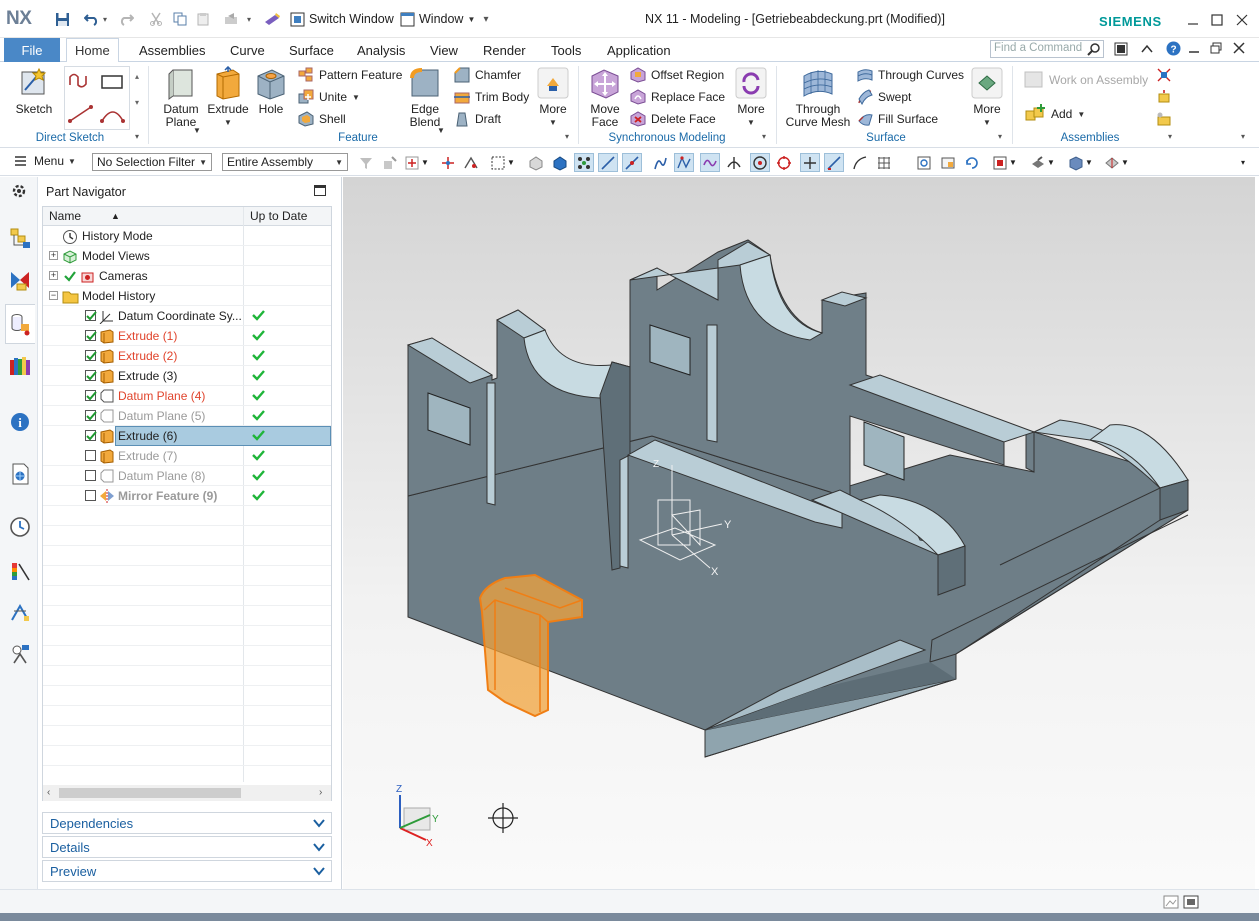 The image size is (1259, 921). I want to click on tree-row-model-history: − Model History, so click(187, 296).